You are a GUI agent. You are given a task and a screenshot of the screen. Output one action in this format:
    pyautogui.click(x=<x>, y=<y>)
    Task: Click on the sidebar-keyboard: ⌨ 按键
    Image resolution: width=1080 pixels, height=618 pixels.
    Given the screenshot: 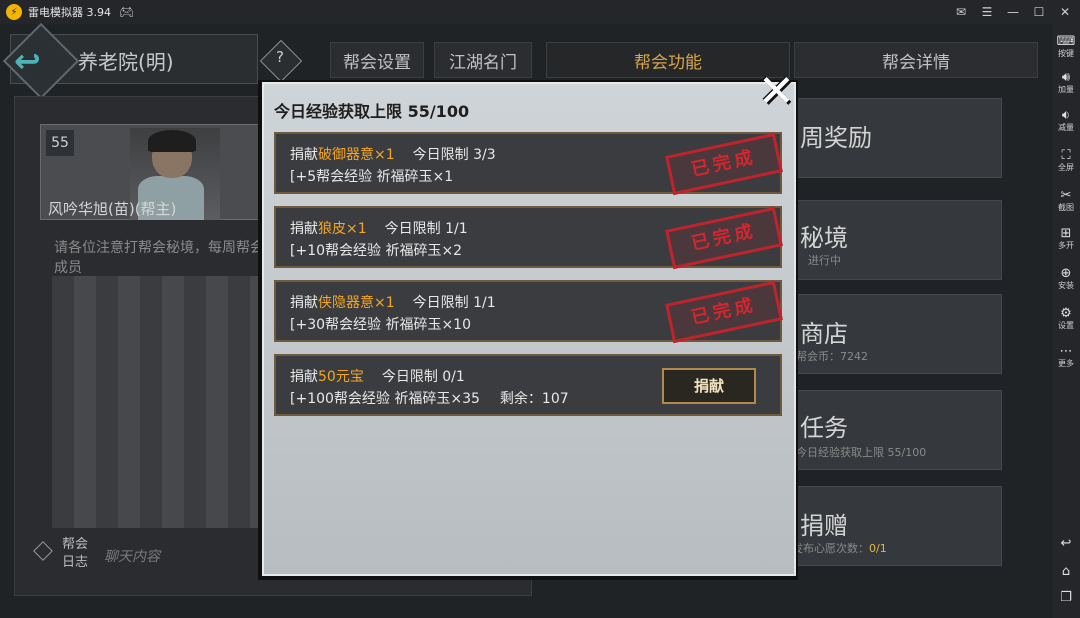 What is the action you would take?
    pyautogui.click(x=1066, y=46)
    